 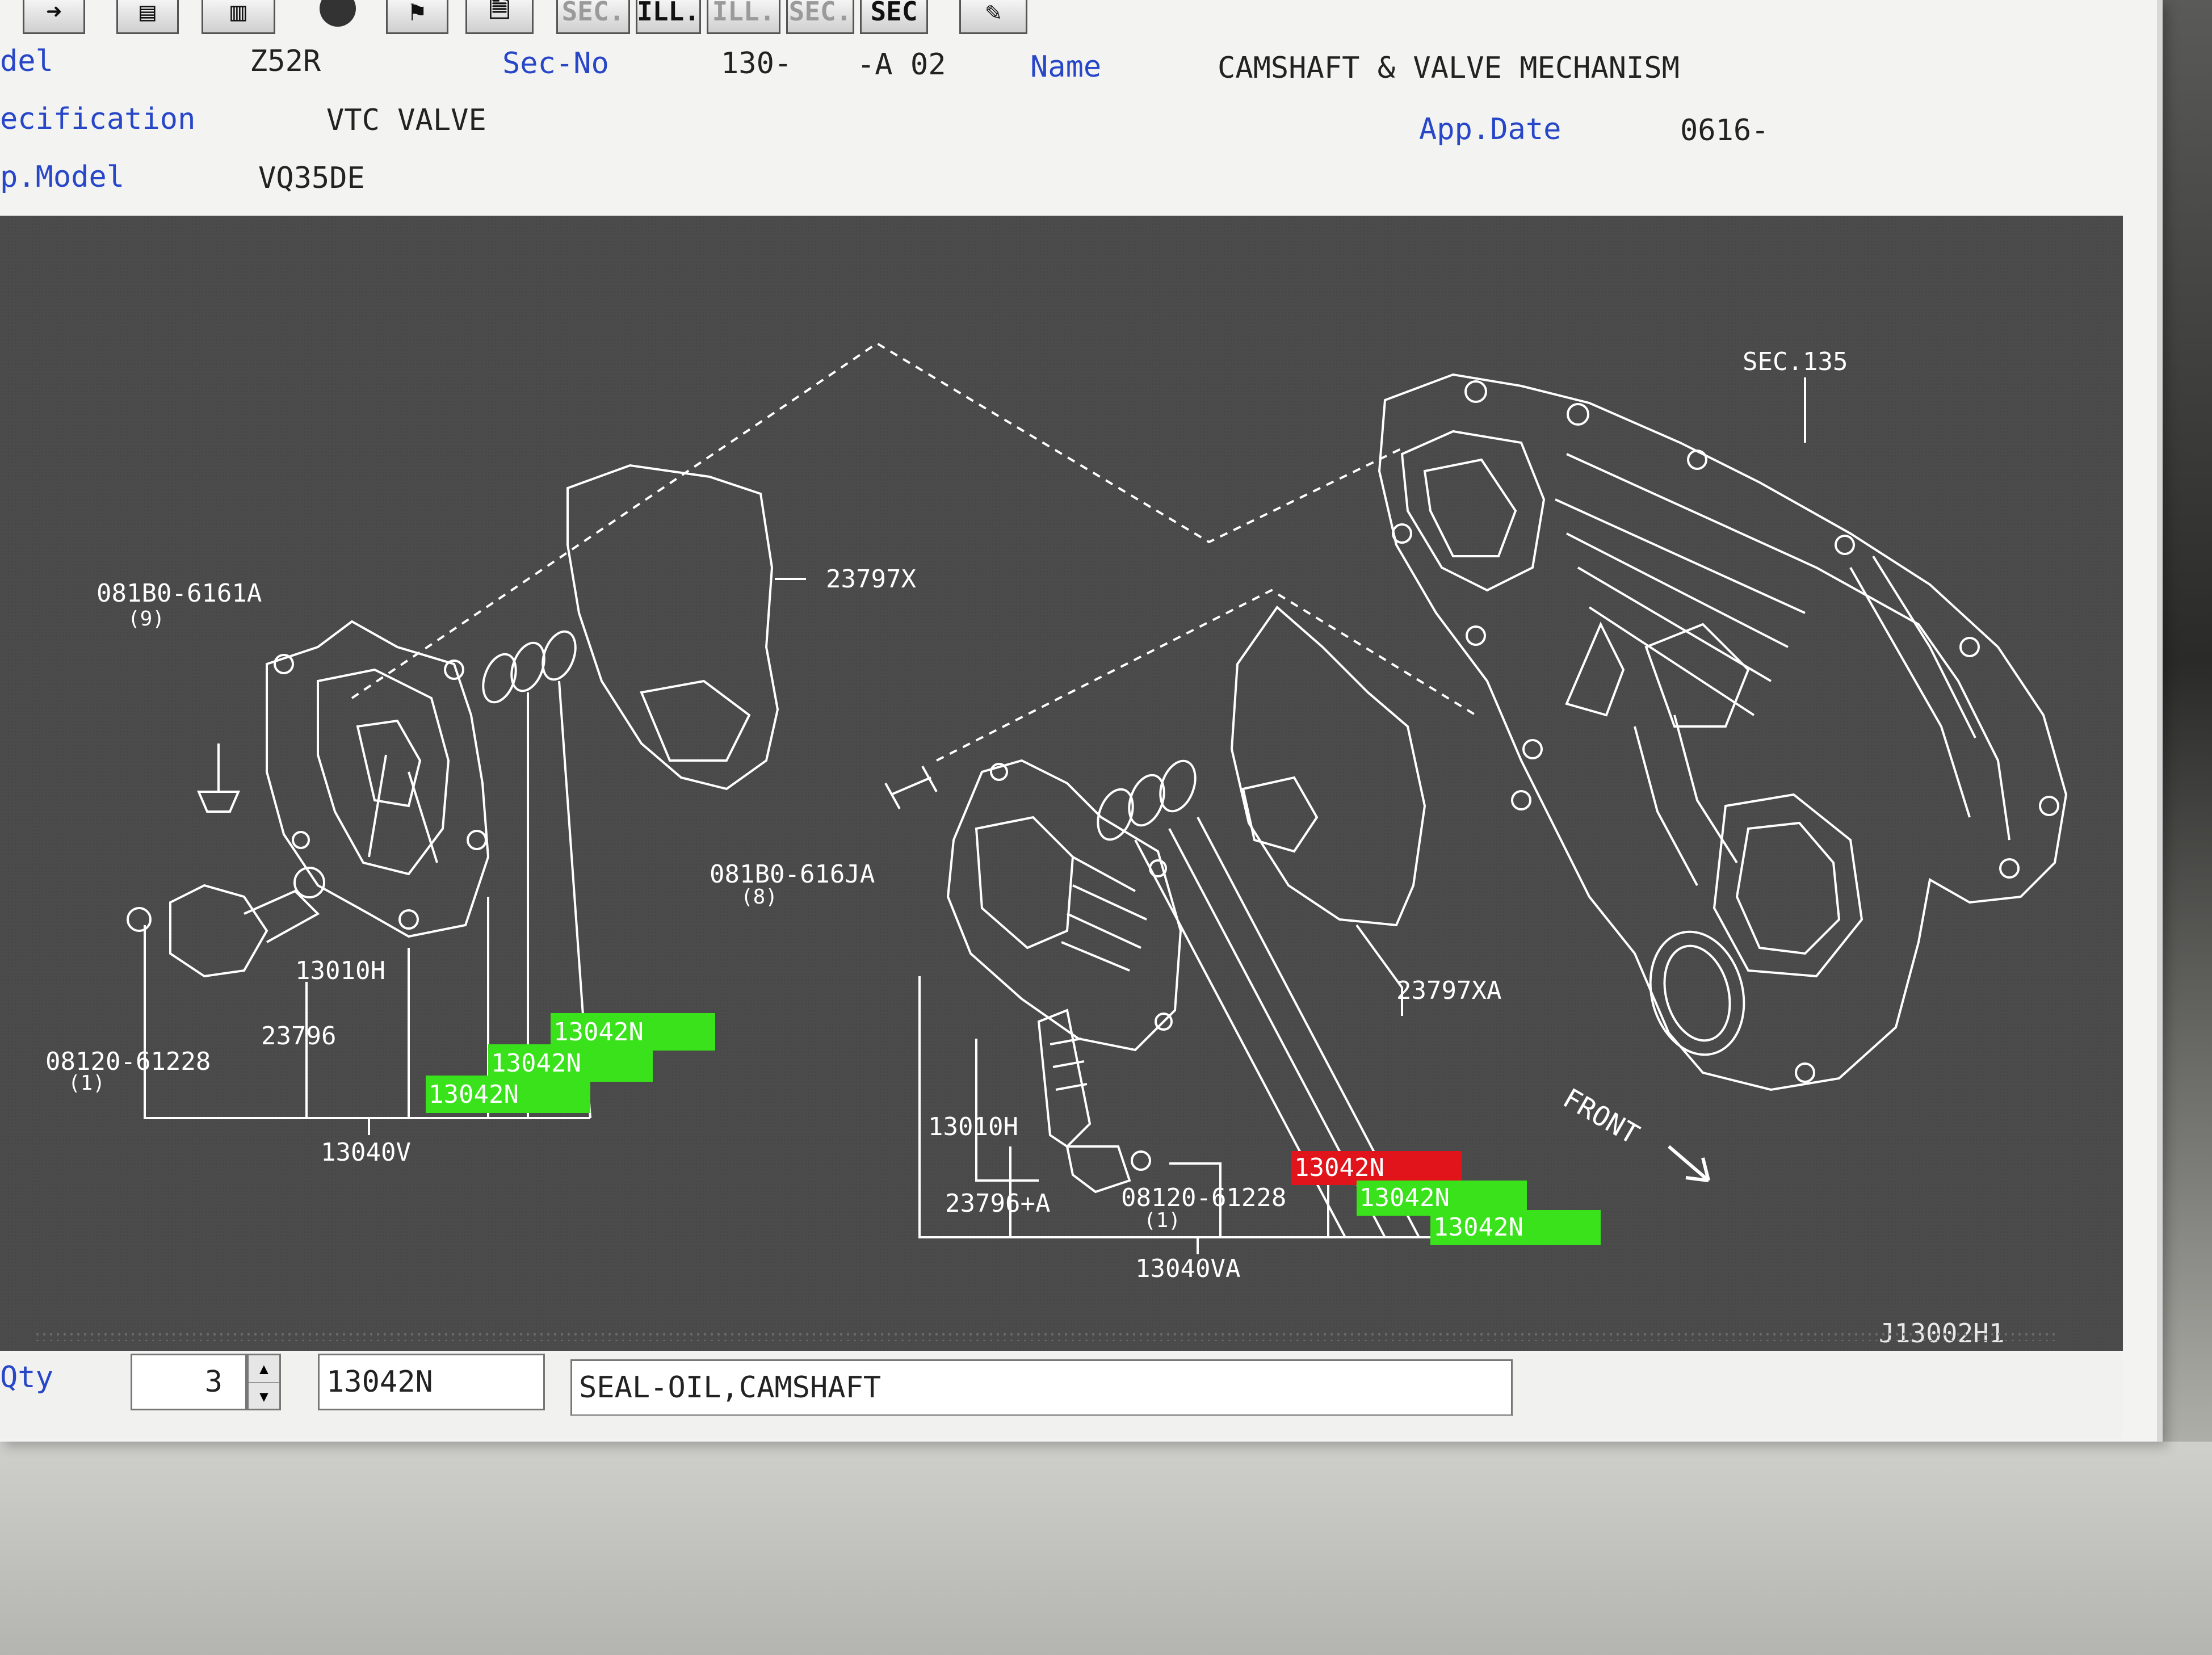 I want to click on right-bolt-bottom-qty: (1), so click(x=1162, y=1220).